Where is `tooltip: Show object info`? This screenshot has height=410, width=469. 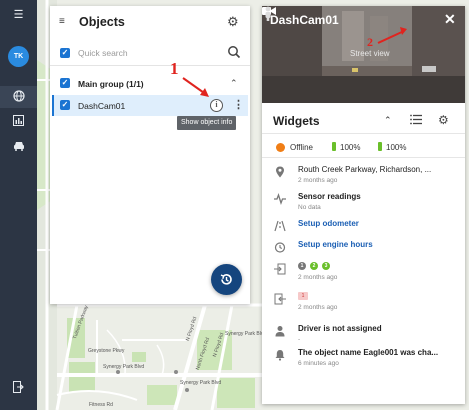
tooltip: Show object info is located at coordinates (207, 123).